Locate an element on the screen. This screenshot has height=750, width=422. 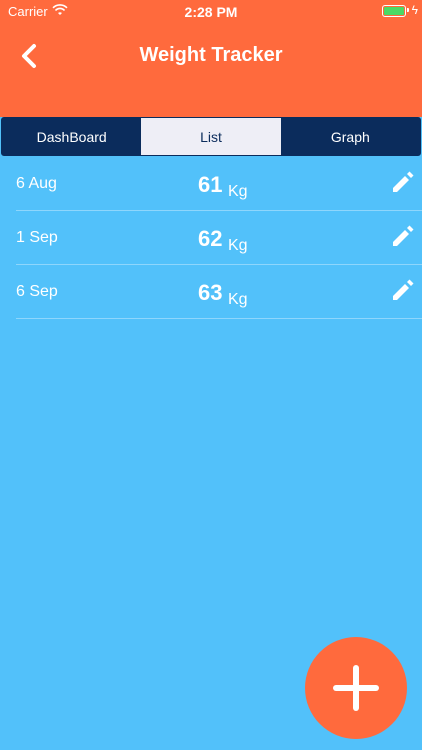
list-item: 6 Sep 63 Kg is located at coordinates (219, 292).